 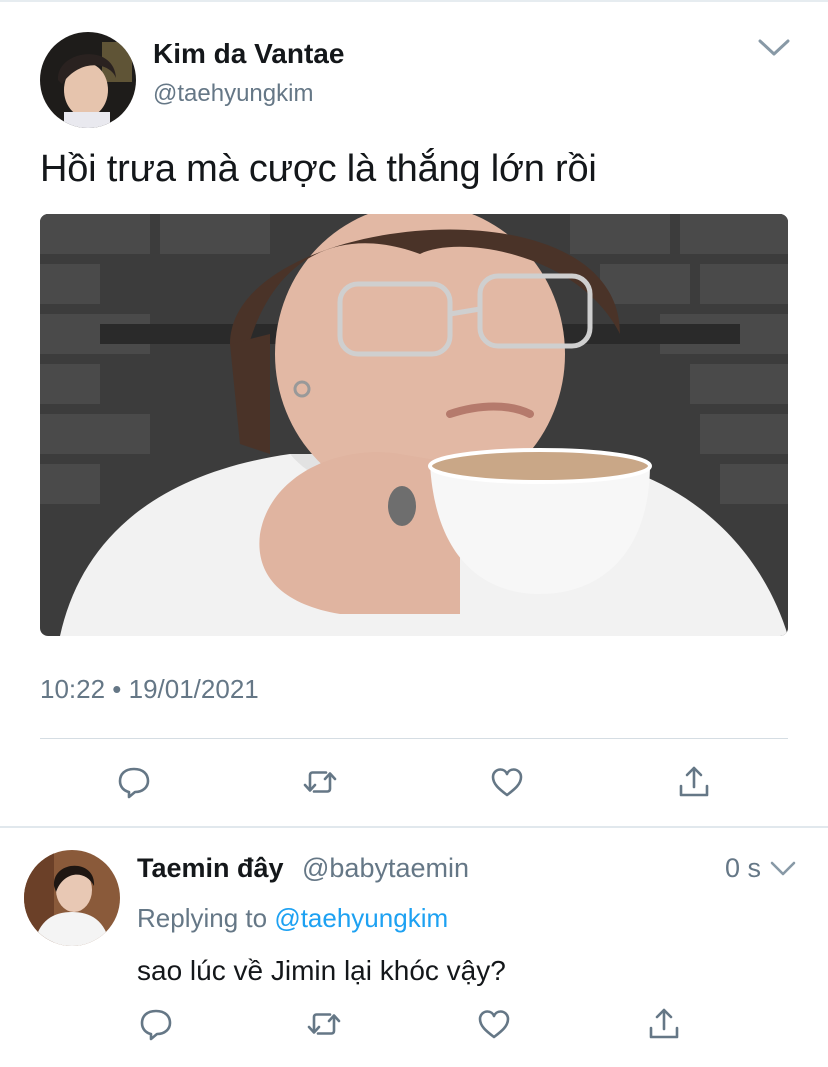 I want to click on author-handle: @taehyungkim, so click(x=233, y=94).